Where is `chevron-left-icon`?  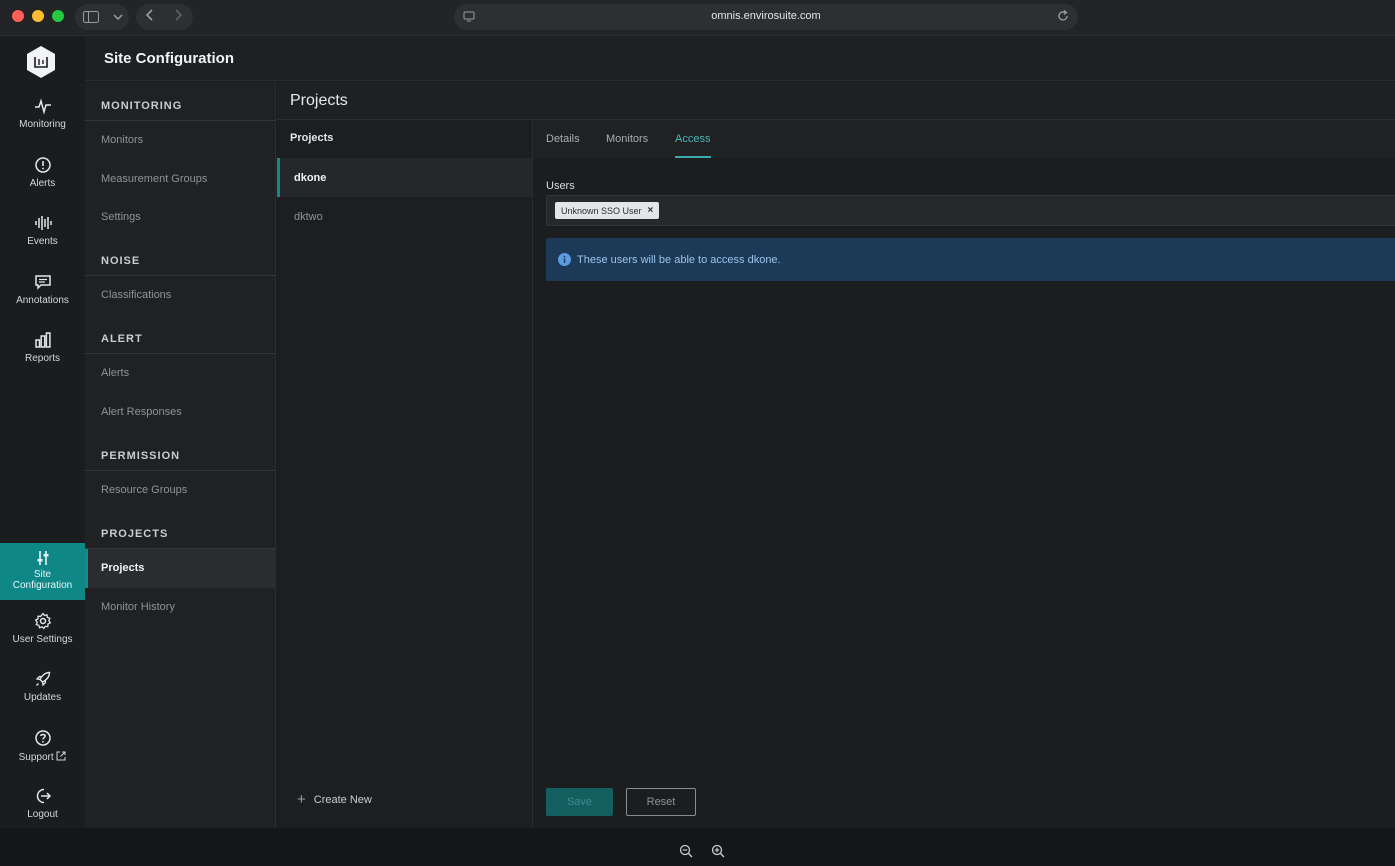 chevron-left-icon is located at coordinates (149, 15).